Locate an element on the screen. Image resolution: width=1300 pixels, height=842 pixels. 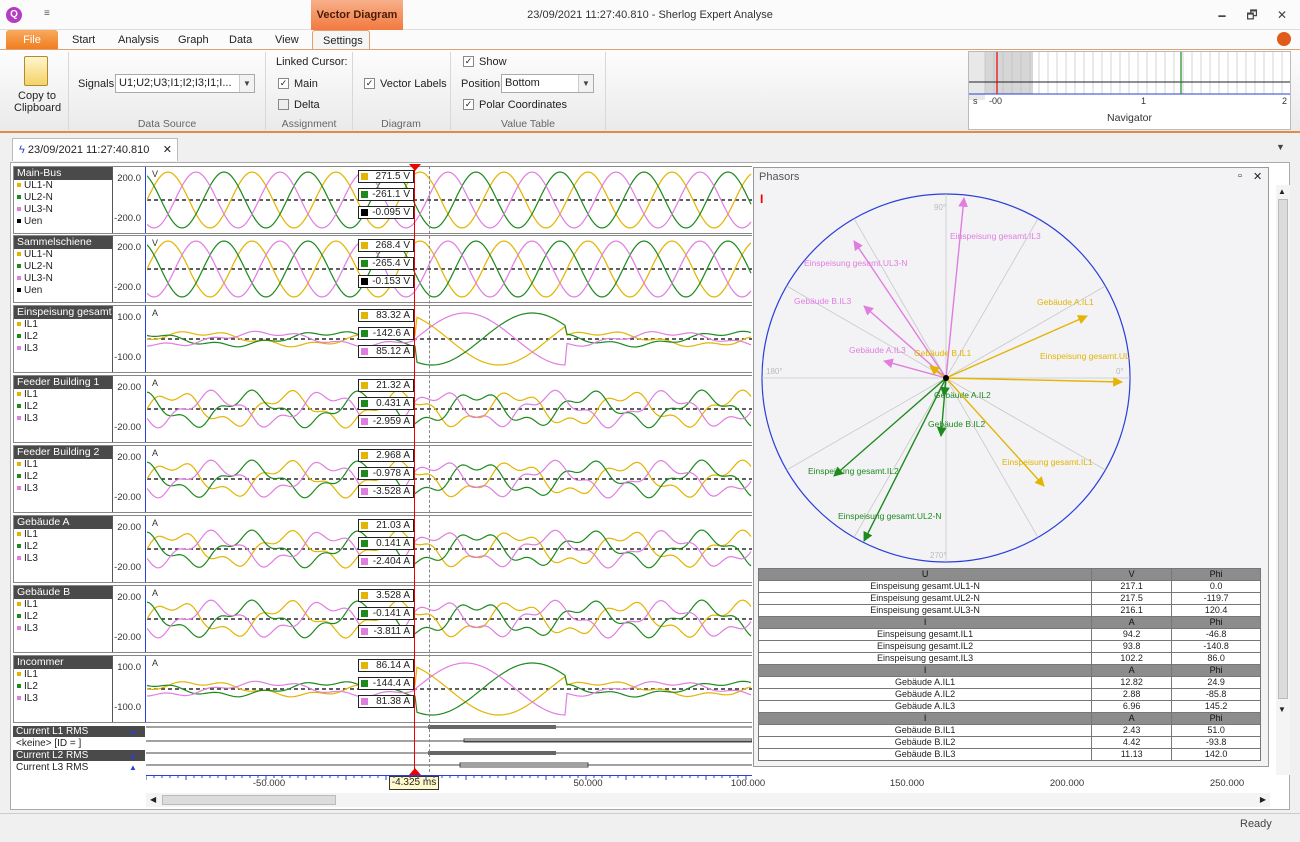
minimize-button: 🗕 is located at coordinates (1222, 15).